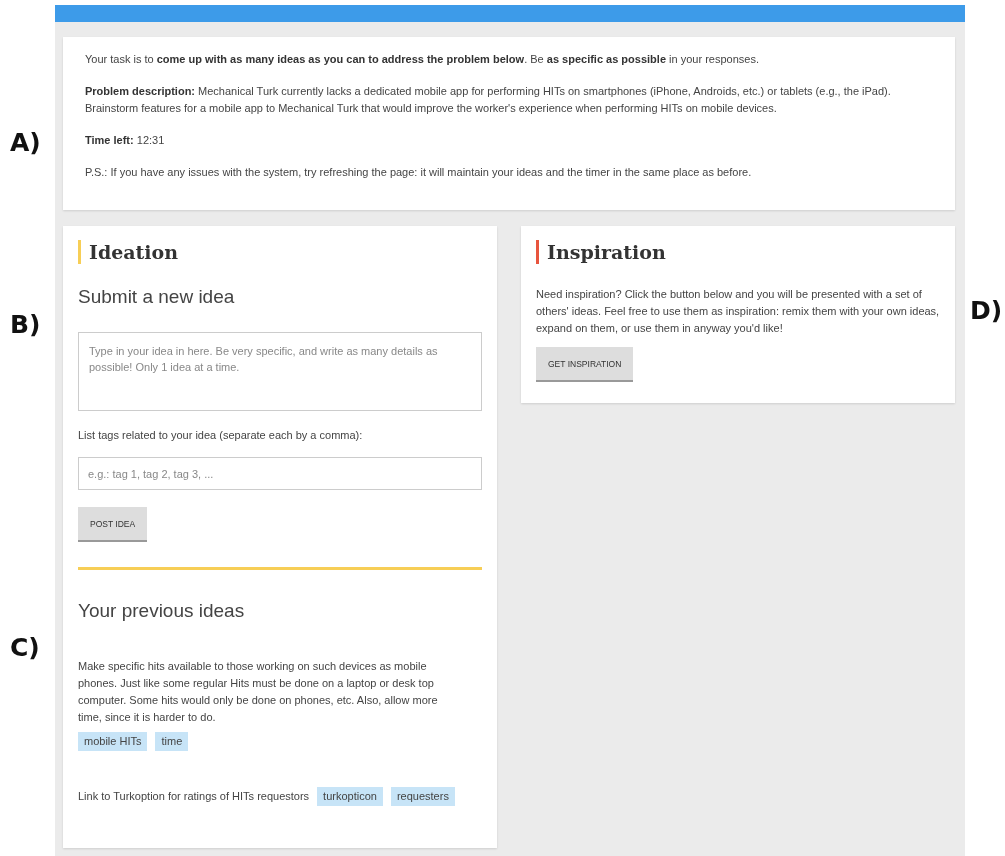 The width and height of the screenshot is (1005, 856). What do you see at coordinates (172, 741) in the screenshot?
I see `tag: time` at bounding box center [172, 741].